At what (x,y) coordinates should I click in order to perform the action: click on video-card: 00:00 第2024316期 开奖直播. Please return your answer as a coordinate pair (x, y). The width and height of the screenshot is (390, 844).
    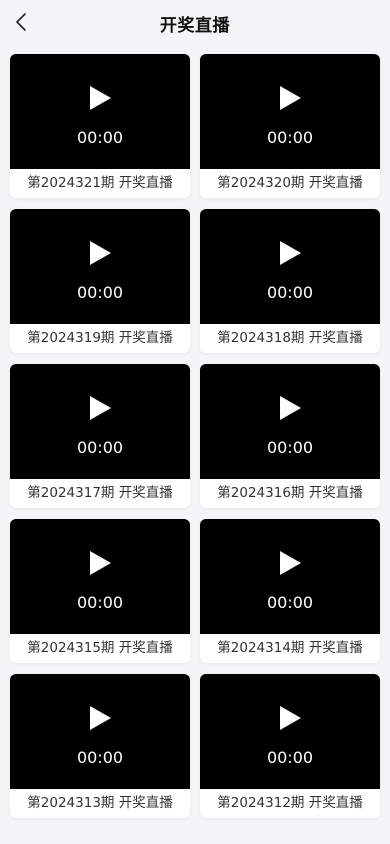
    Looking at the image, I should click on (290, 436).